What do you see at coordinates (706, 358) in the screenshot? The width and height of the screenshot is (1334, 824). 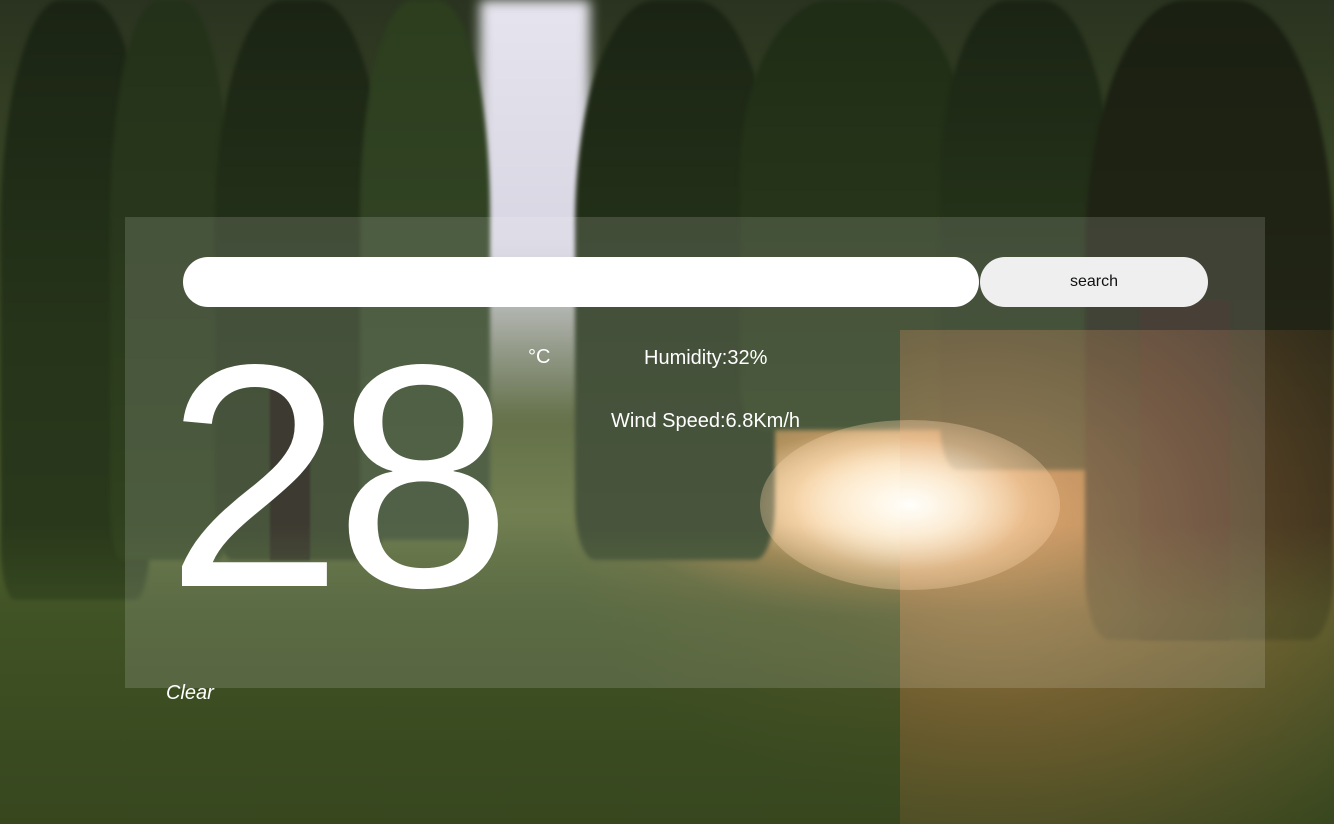 I see `humidity-text: Humidity:32%` at bounding box center [706, 358].